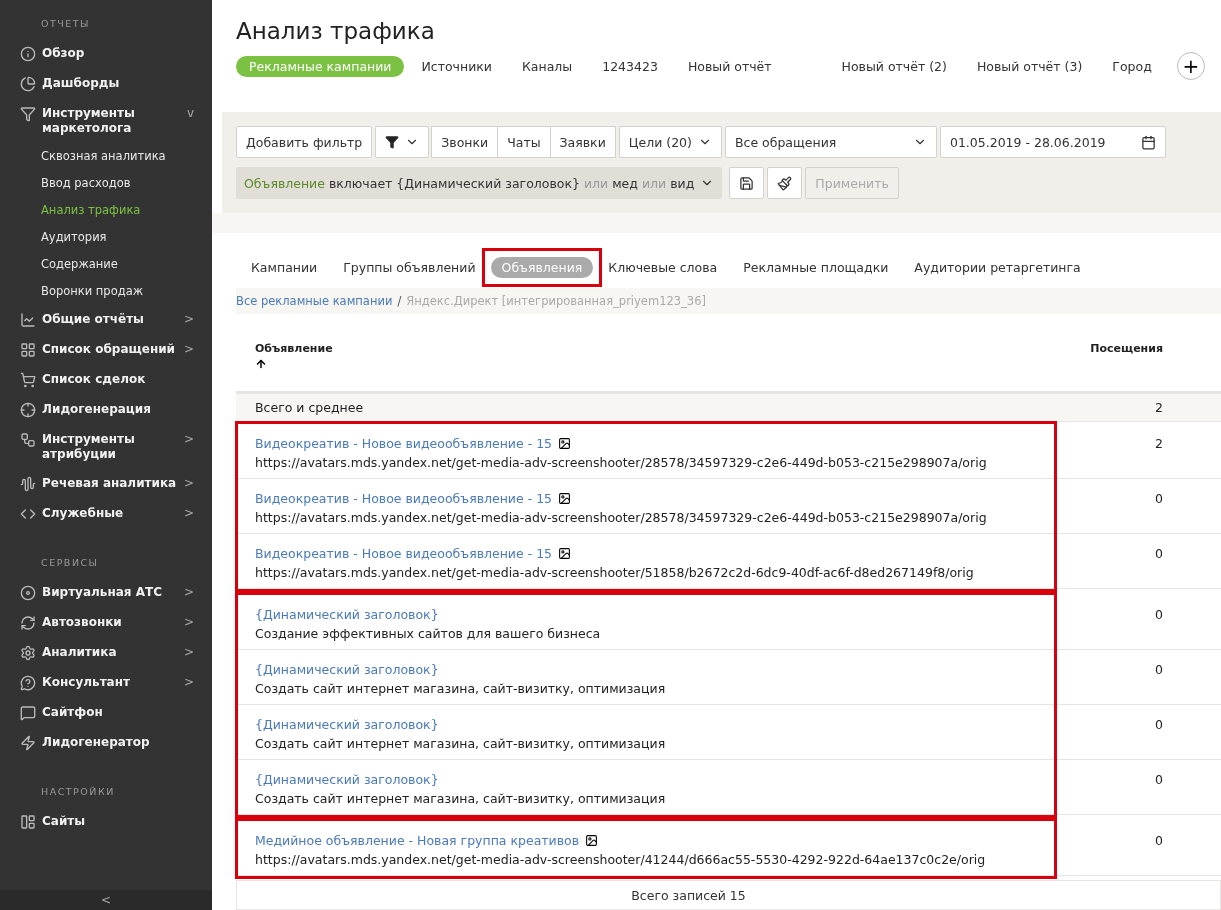  I want to click on level-tab: Рекламные площадки, so click(816, 267).